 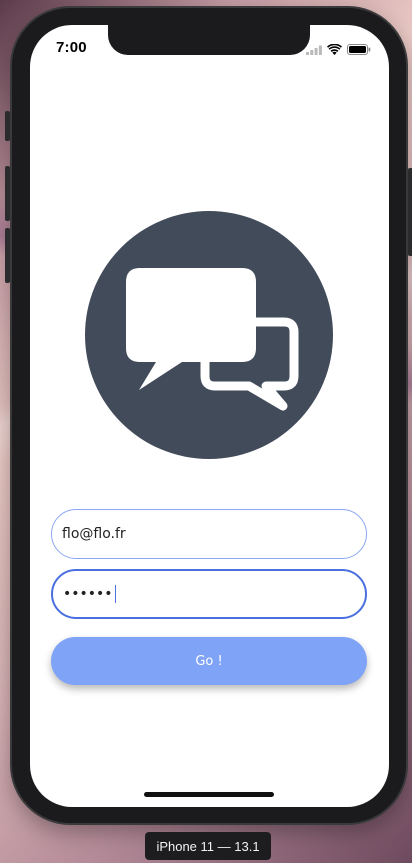 I want to click on status-time: 7:00, so click(x=71, y=47).